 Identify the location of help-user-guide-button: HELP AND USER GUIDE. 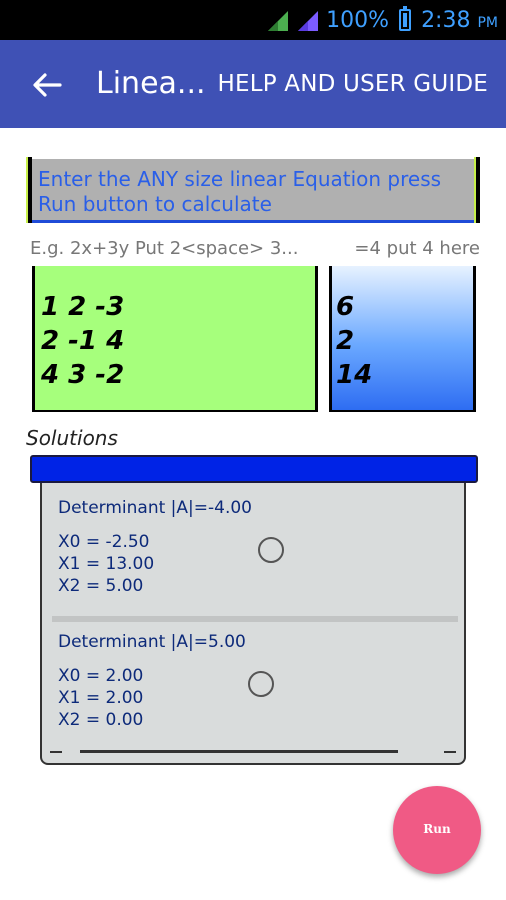
(352, 84).